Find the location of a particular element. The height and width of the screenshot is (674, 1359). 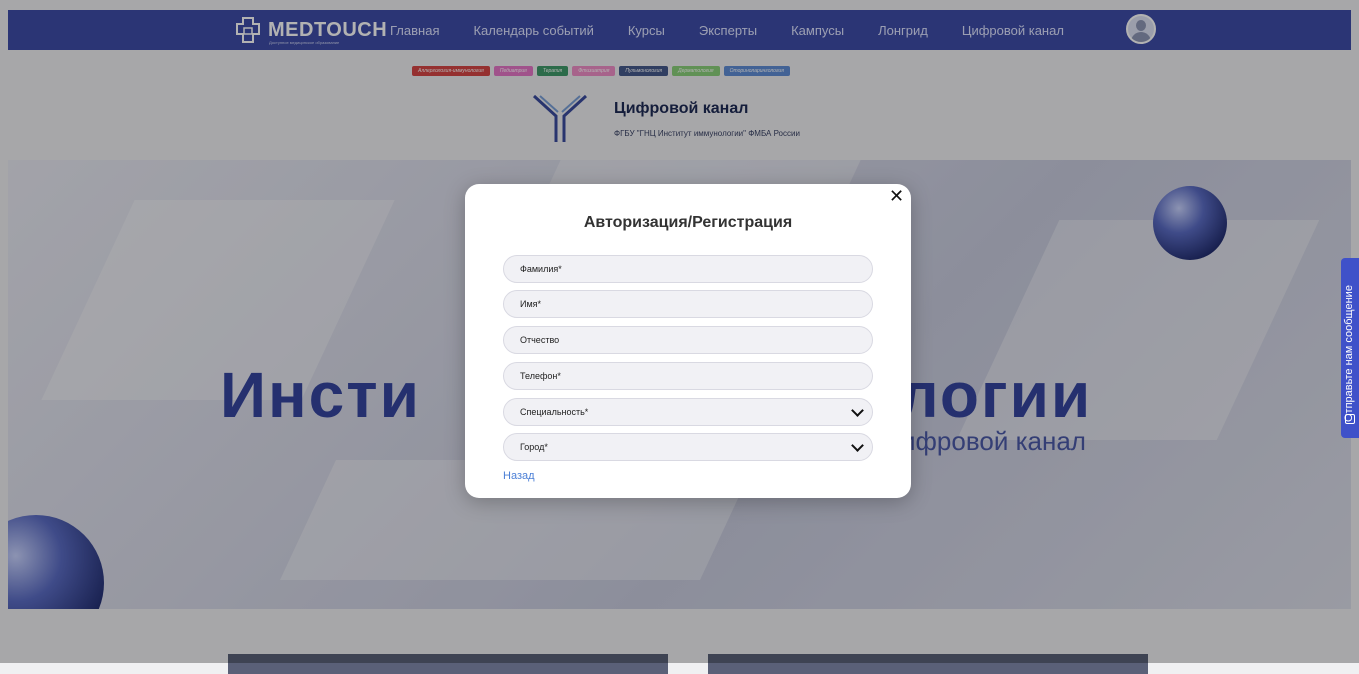

phone-placeholder: Телефон* is located at coordinates (540, 376).